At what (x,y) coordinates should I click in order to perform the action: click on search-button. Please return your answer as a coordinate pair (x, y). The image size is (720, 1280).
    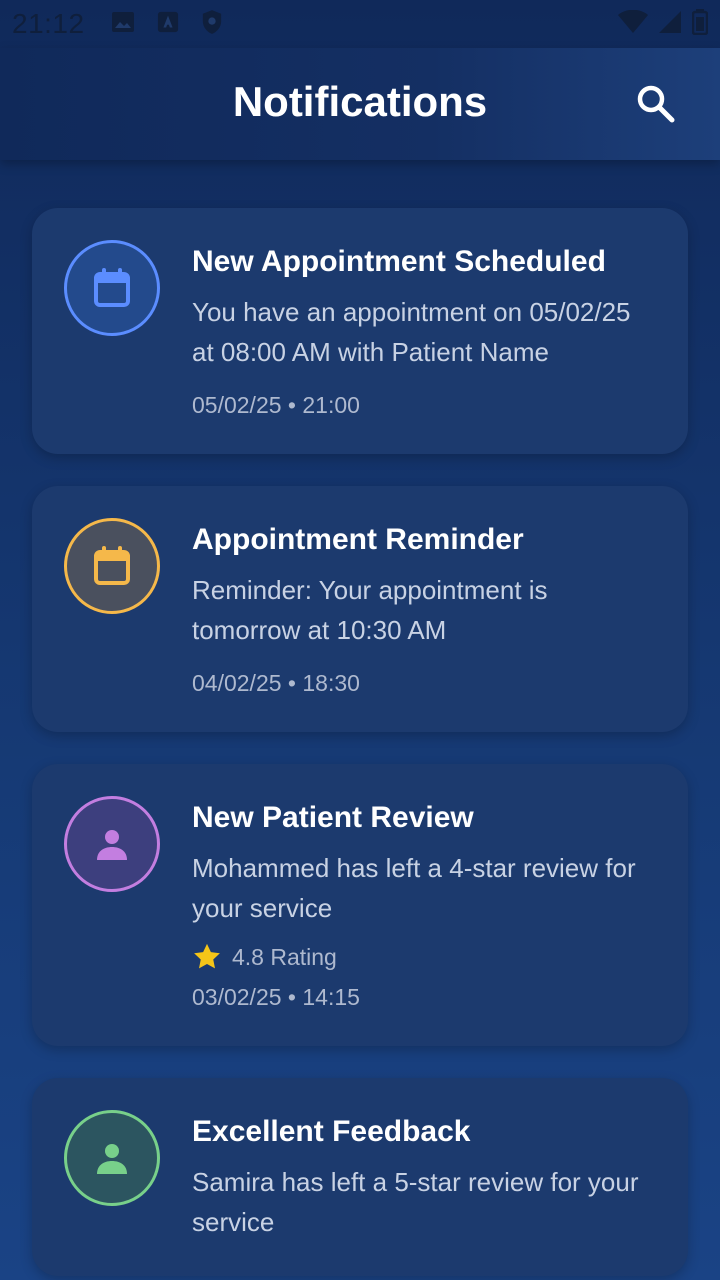
    Looking at the image, I should click on (656, 104).